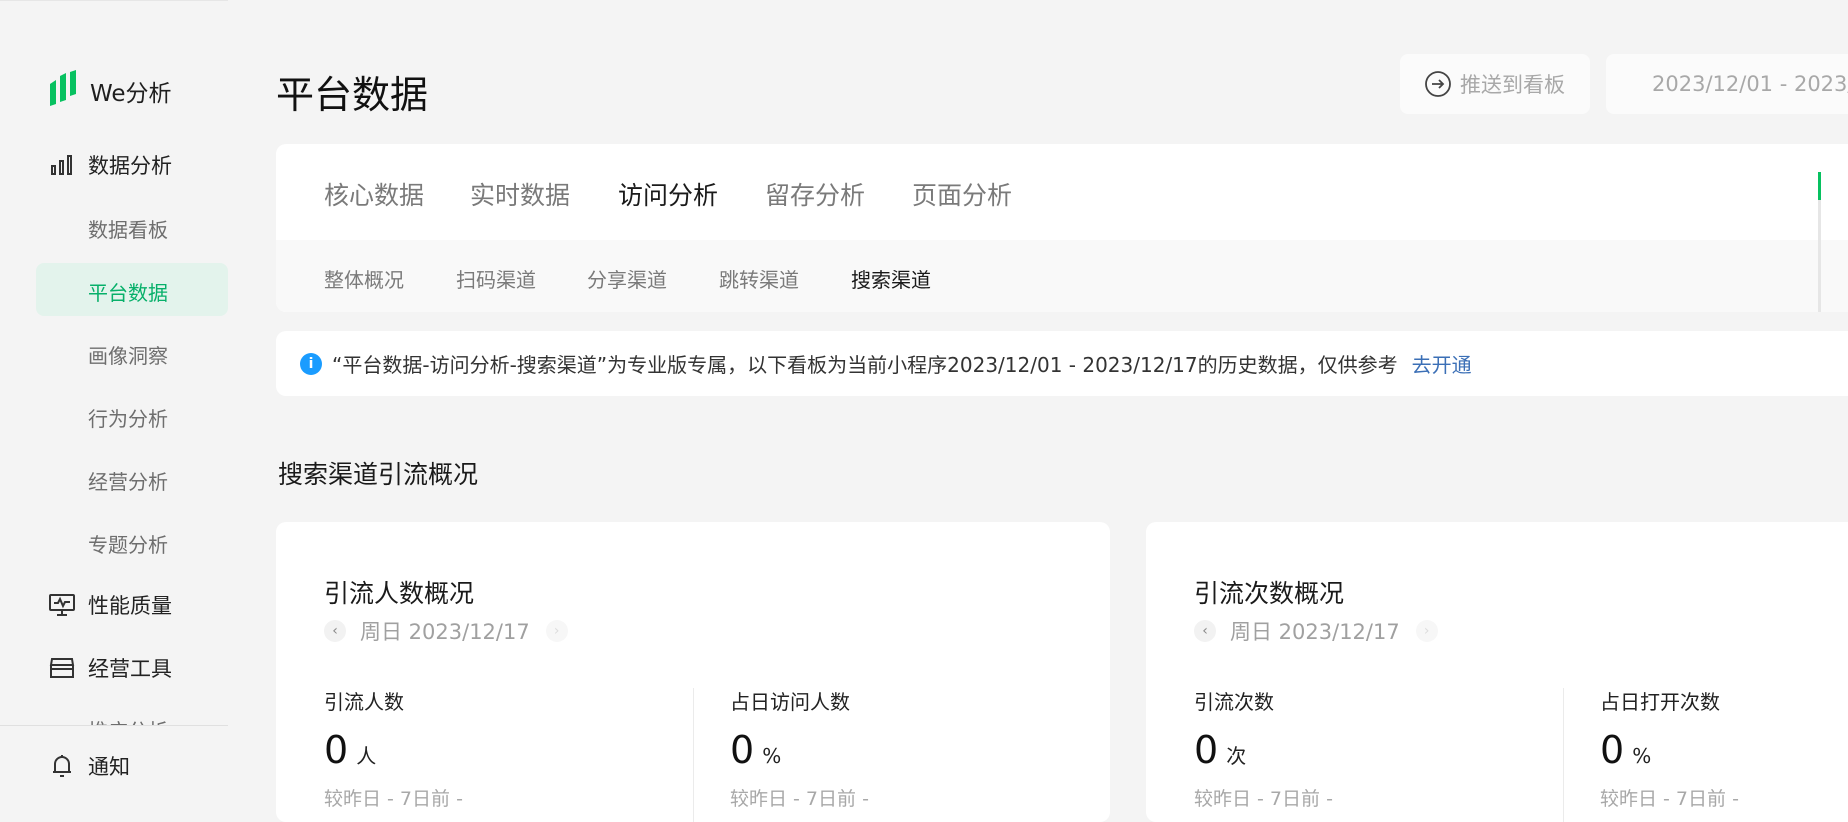 The width and height of the screenshot is (1848, 822). I want to click on sidebar-item-partially-hidden: 推广分析, so click(128, 720).